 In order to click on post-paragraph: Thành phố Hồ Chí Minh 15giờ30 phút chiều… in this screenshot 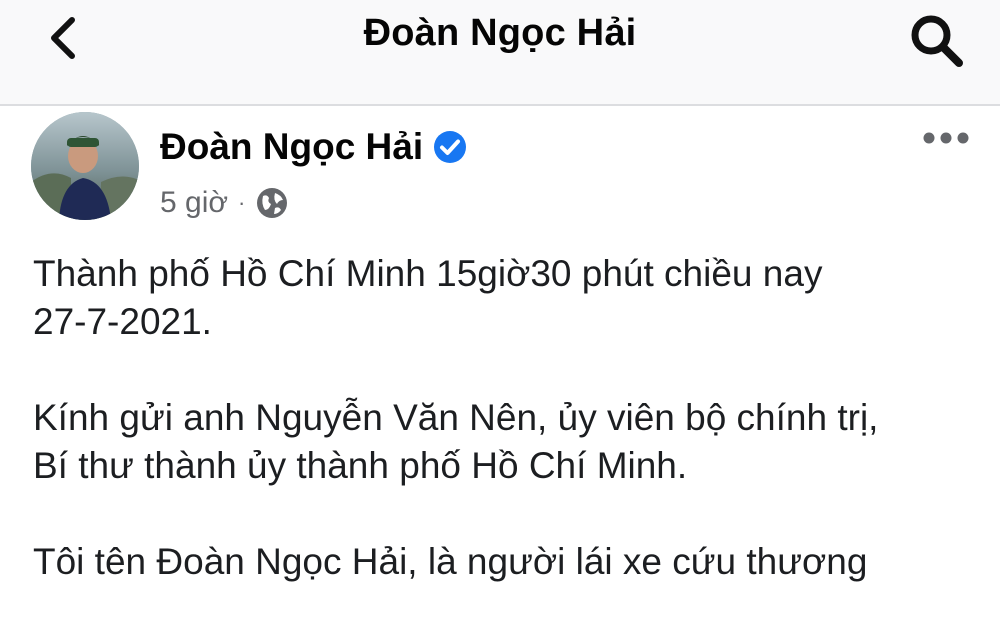, I will do `click(503, 298)`.